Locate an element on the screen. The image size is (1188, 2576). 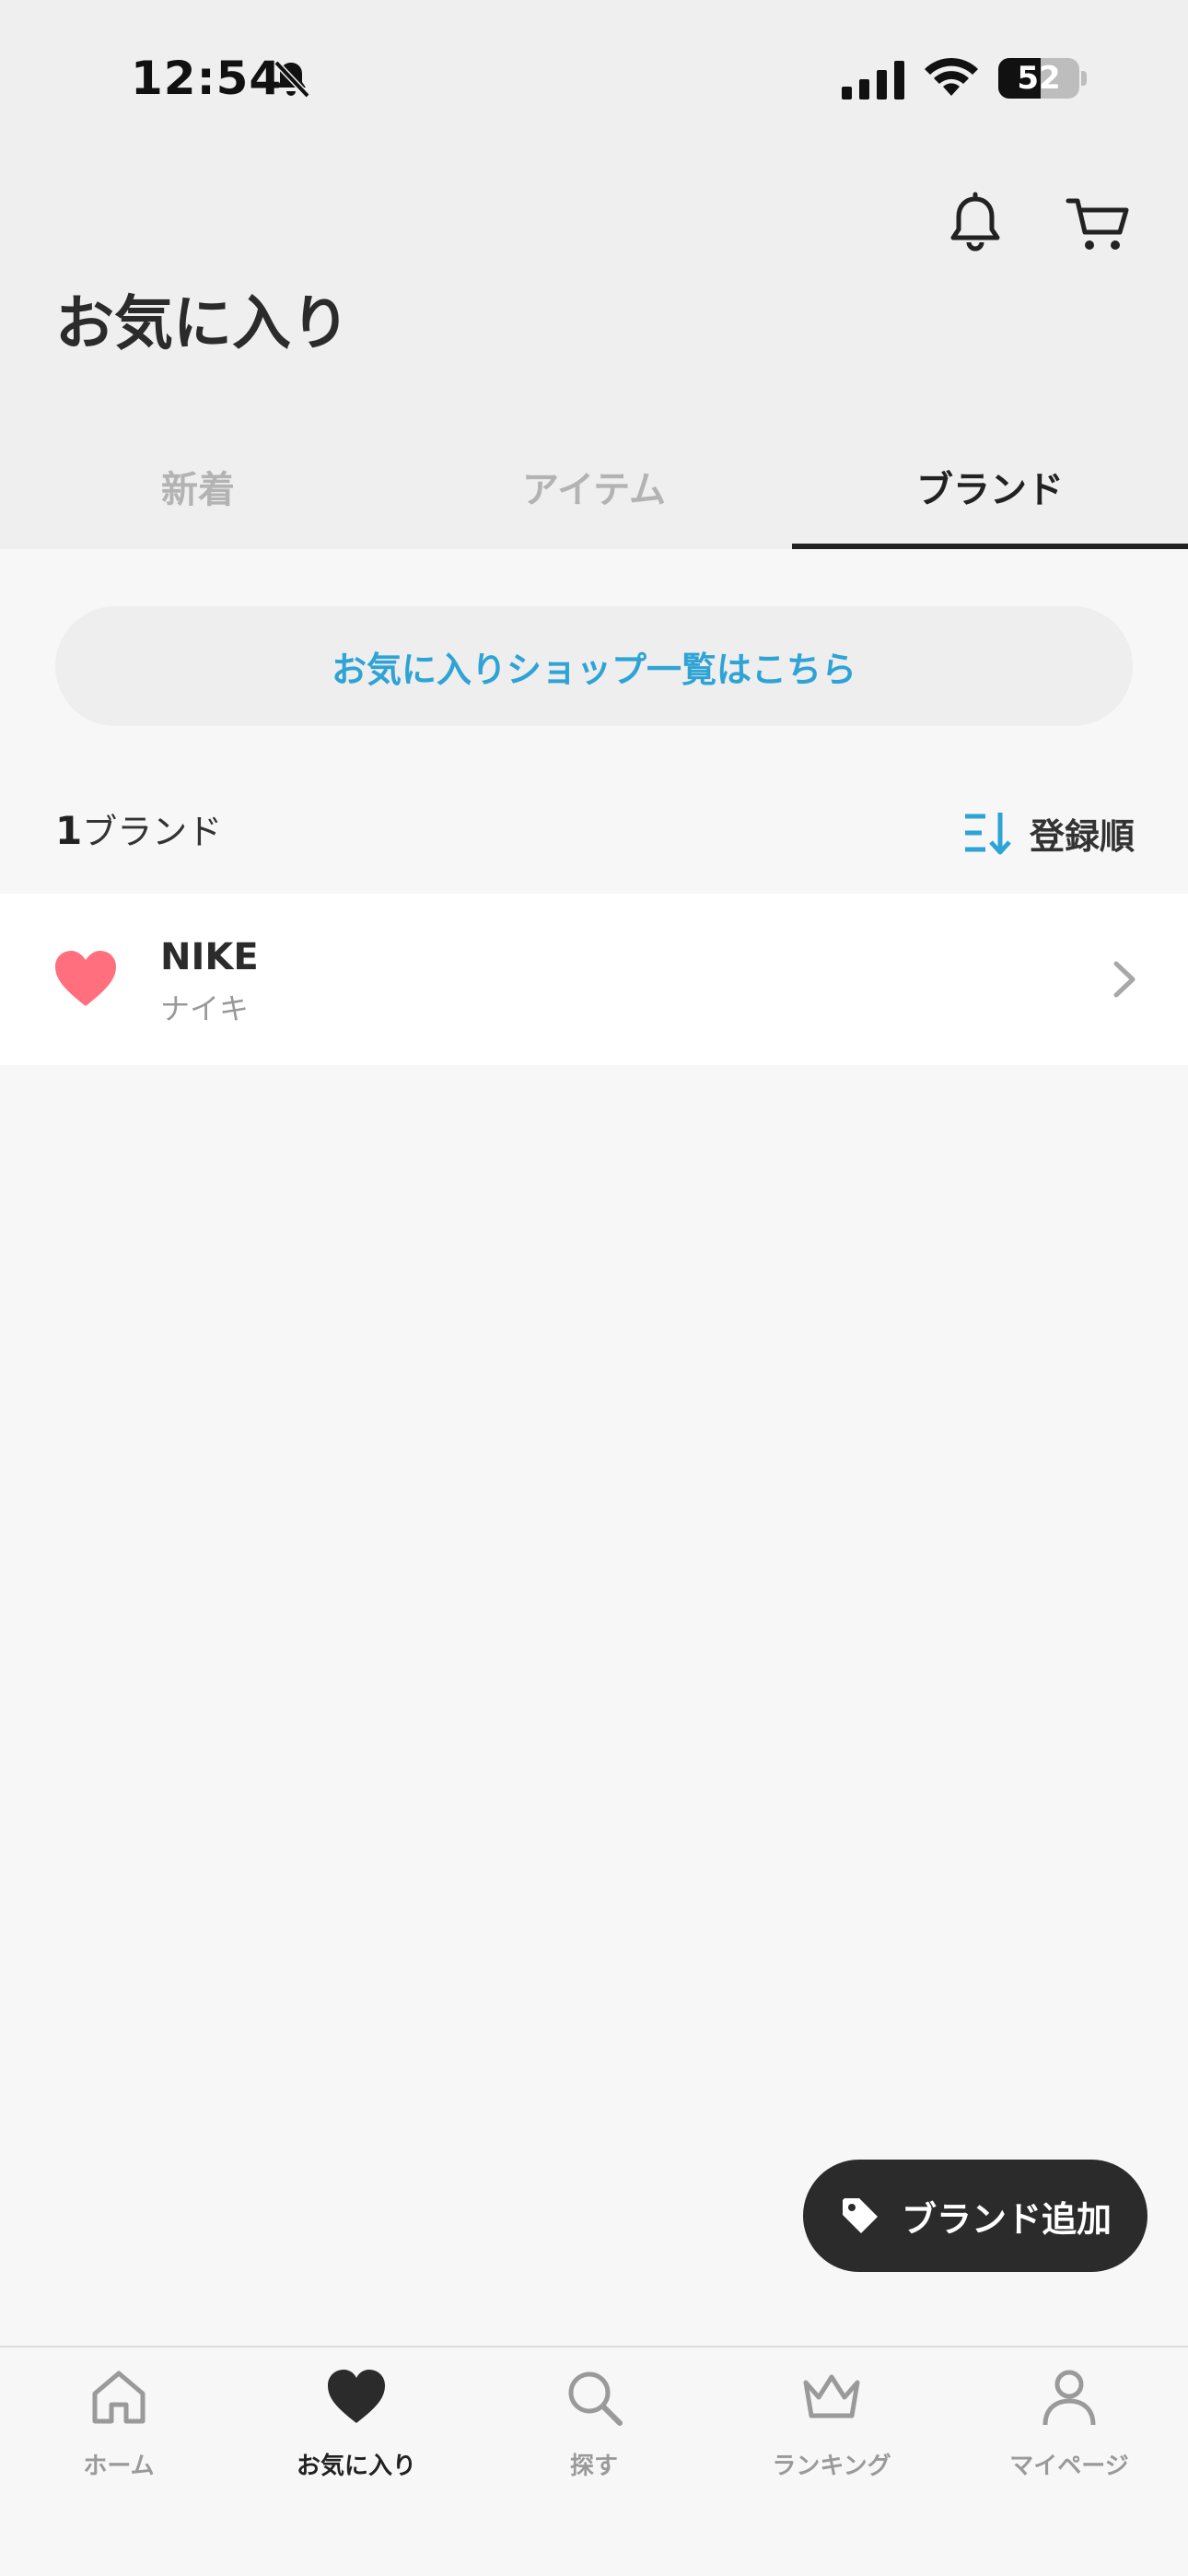
home-icon is located at coordinates (119, 2397).